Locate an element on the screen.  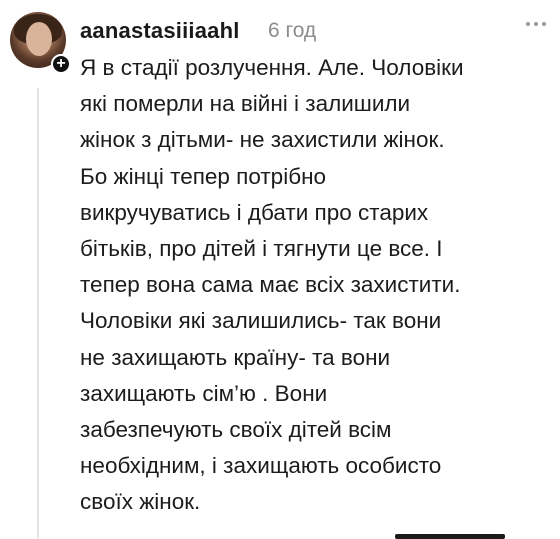
comment-line: Чоловіки які залишились- так вони is located at coordinates (261, 321).